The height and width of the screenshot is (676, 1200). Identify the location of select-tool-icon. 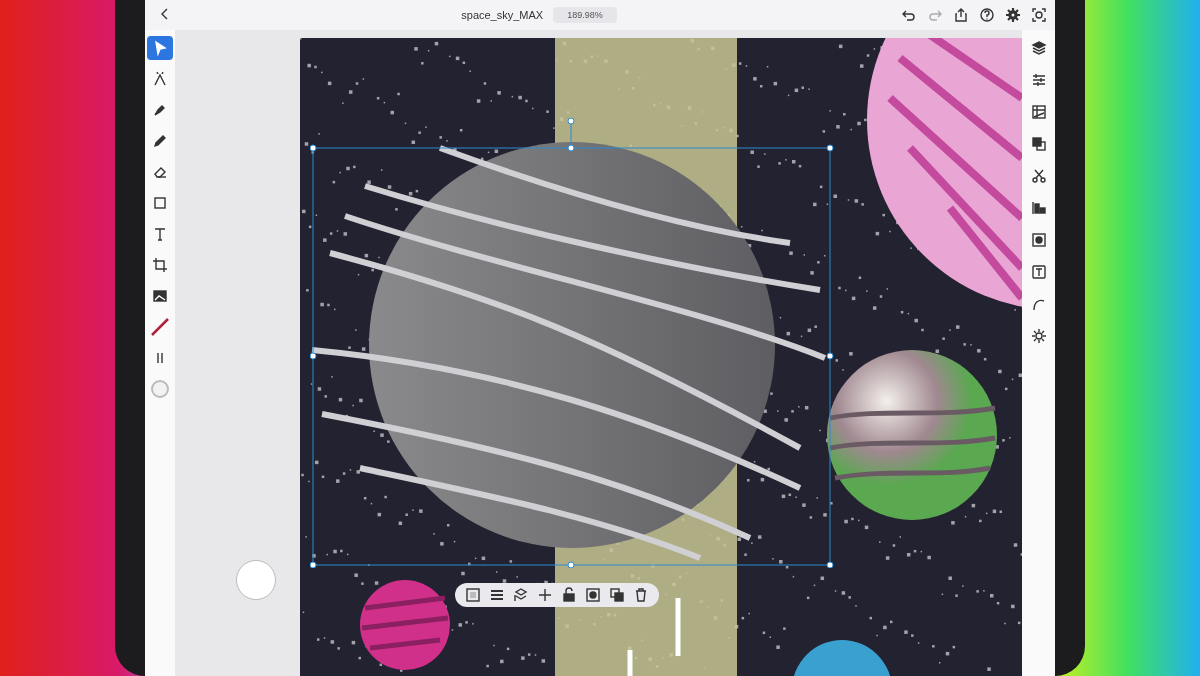
(160, 48).